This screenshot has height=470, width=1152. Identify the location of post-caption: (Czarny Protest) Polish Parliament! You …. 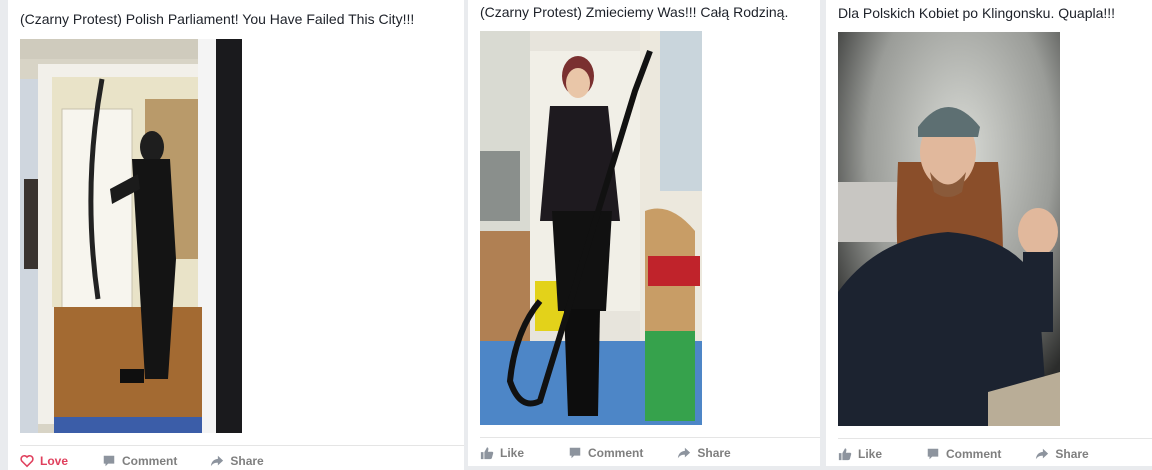
(217, 19).